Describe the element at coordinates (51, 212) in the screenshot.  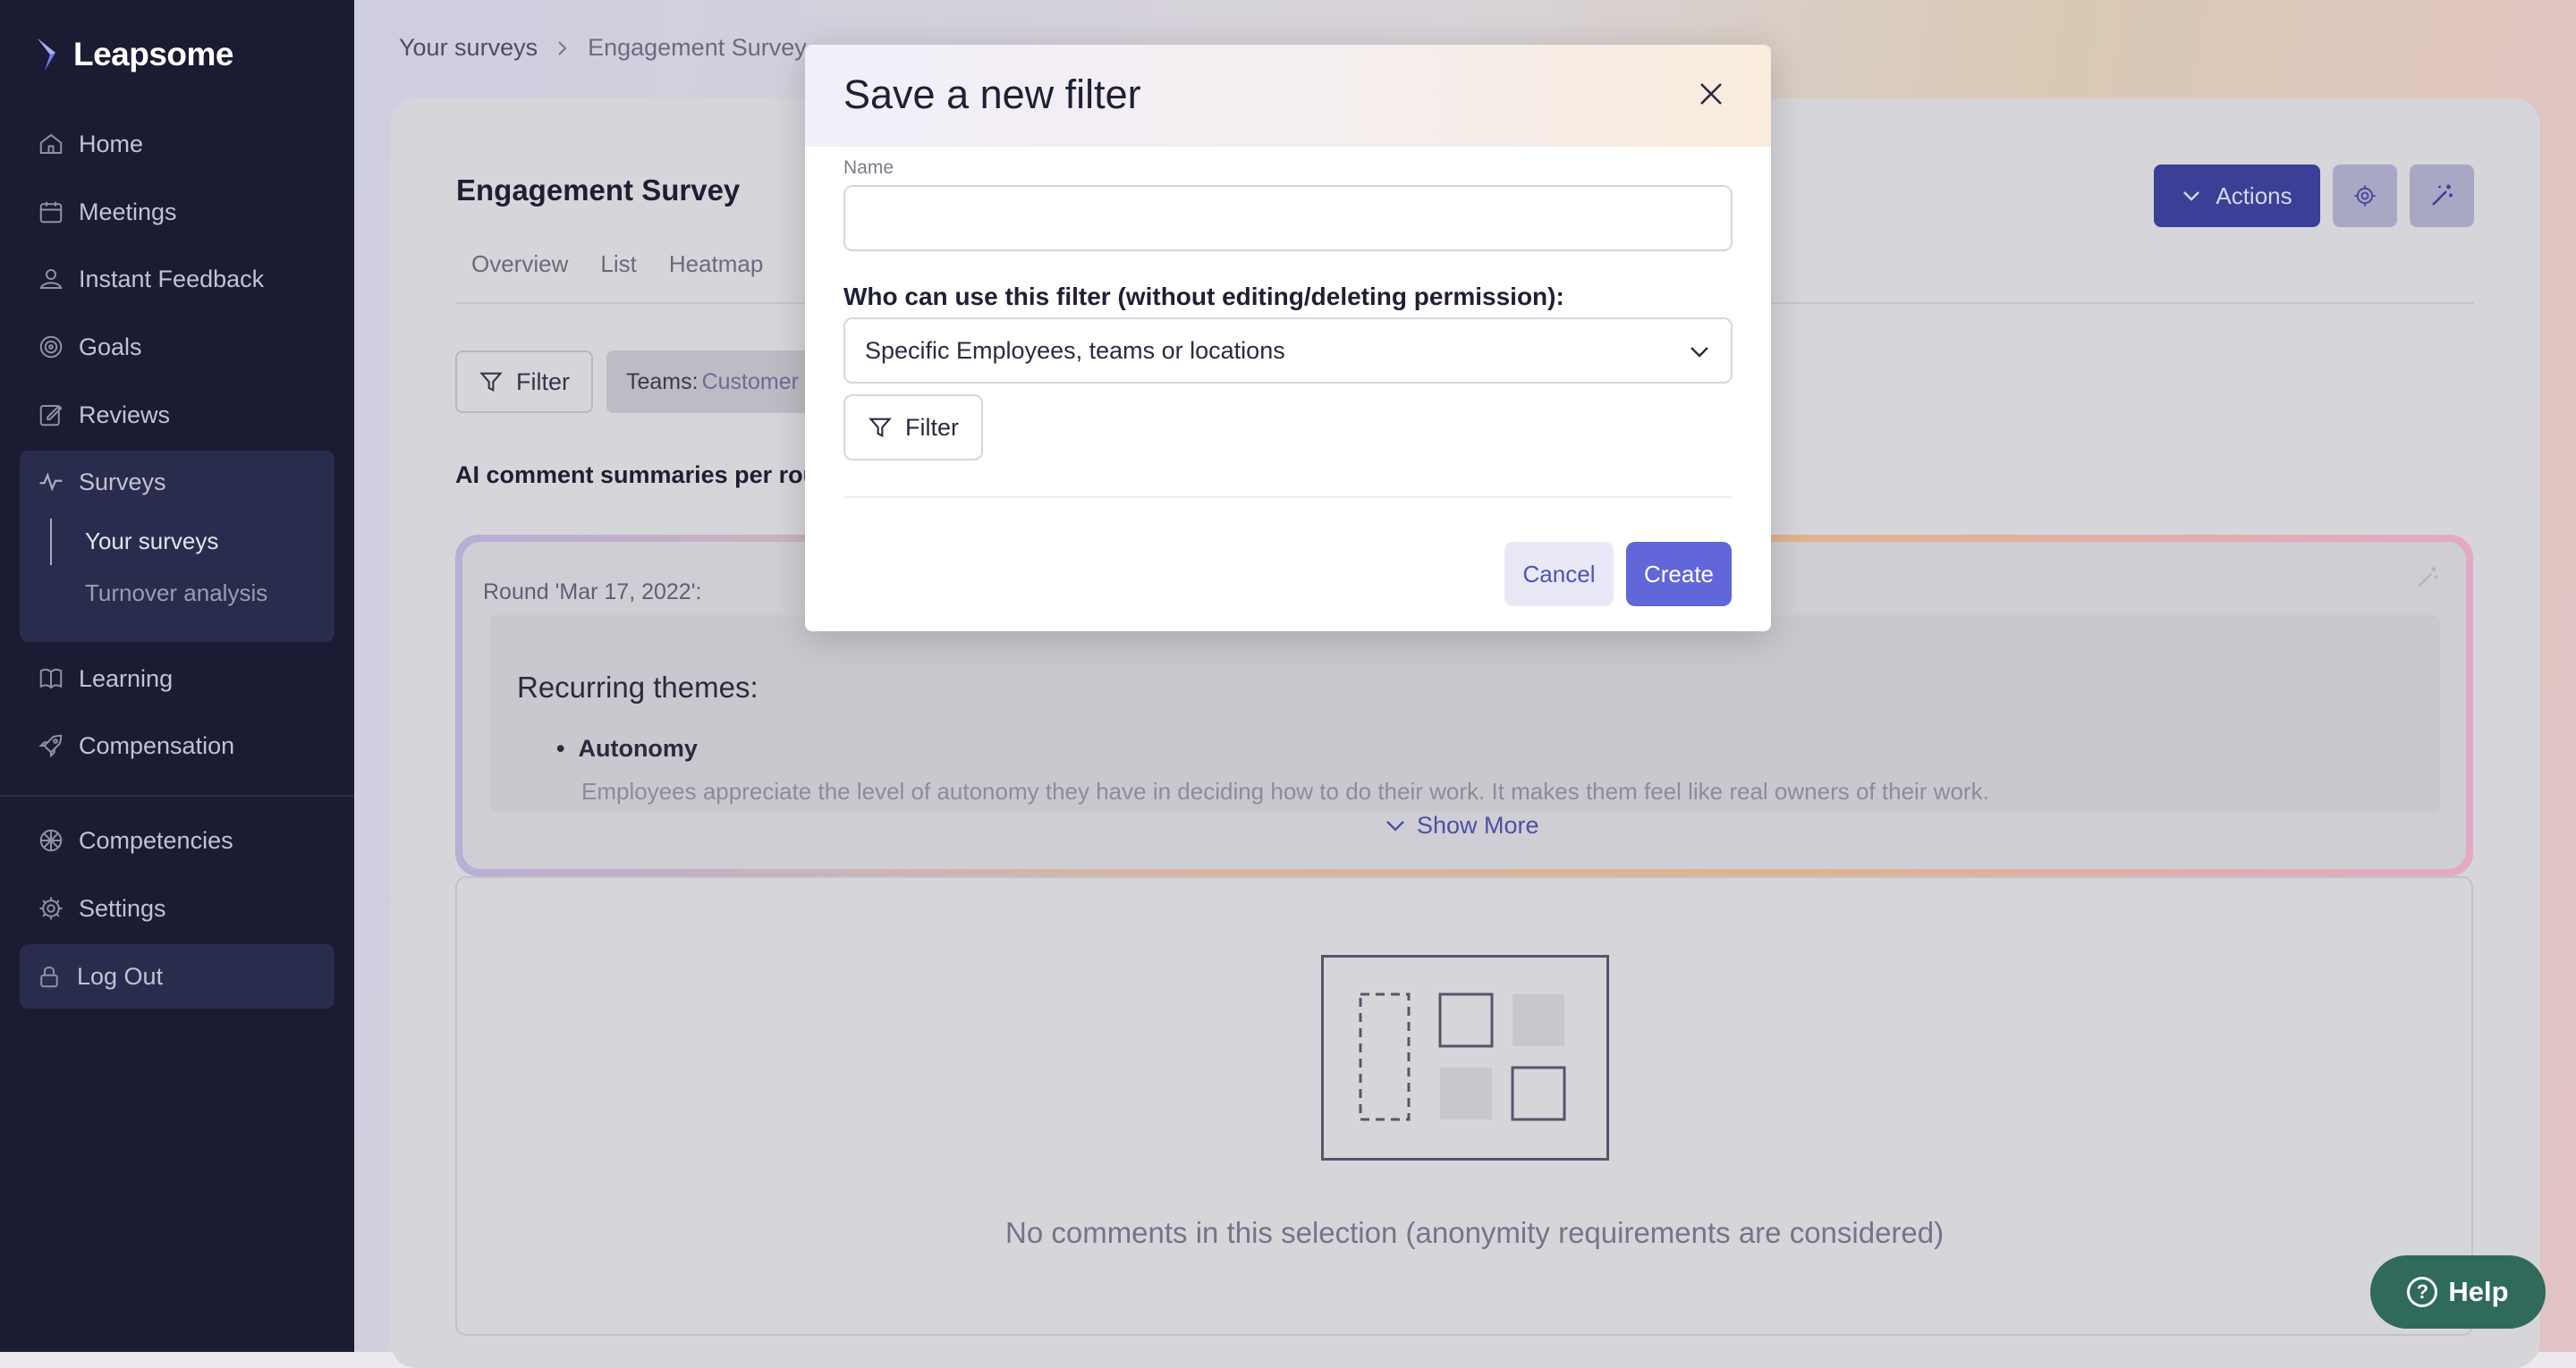
I see `meetings-icon` at that location.